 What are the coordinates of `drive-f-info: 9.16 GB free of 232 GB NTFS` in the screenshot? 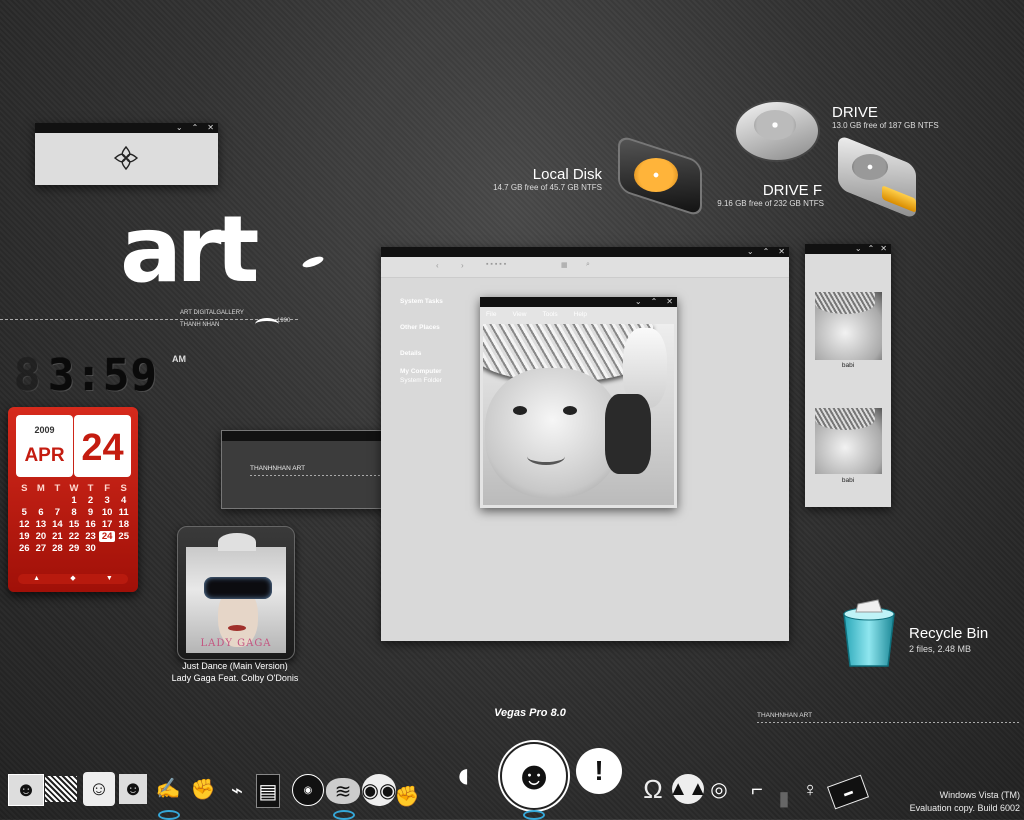 It's located at (770, 203).